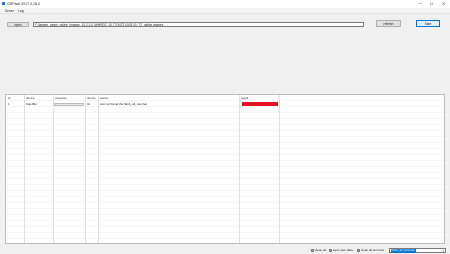 The image size is (450, 254). Describe the element at coordinates (443, 250) in the screenshot. I see `chevron-down-icon: ▾` at that location.